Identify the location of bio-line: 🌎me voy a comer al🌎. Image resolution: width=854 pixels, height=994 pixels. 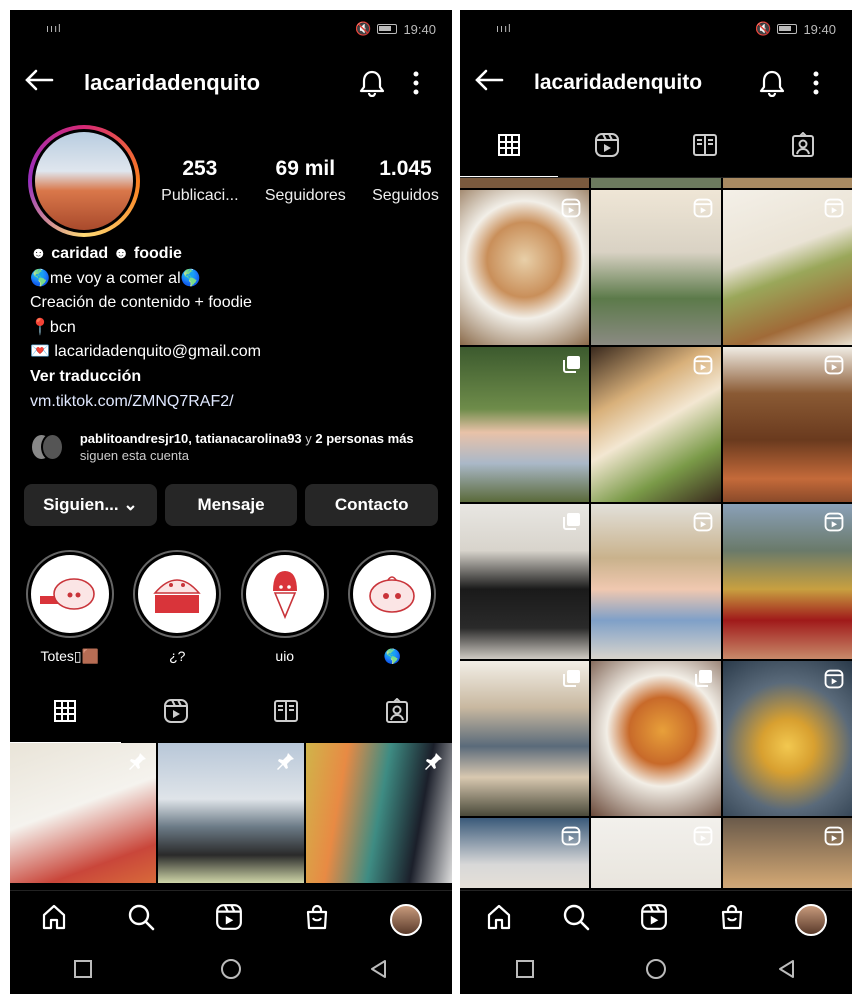
(115, 278).